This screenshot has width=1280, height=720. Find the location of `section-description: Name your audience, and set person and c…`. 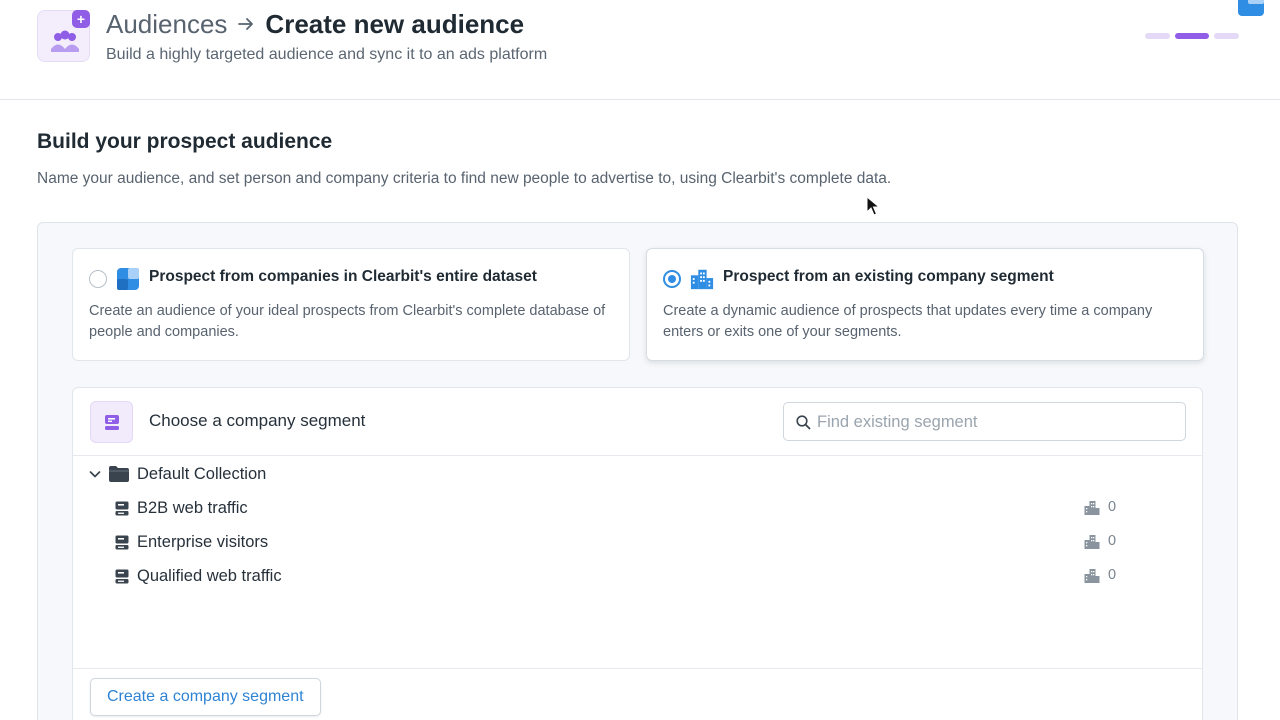

section-description: Name your audience, and set person and c… is located at coordinates (464, 179).